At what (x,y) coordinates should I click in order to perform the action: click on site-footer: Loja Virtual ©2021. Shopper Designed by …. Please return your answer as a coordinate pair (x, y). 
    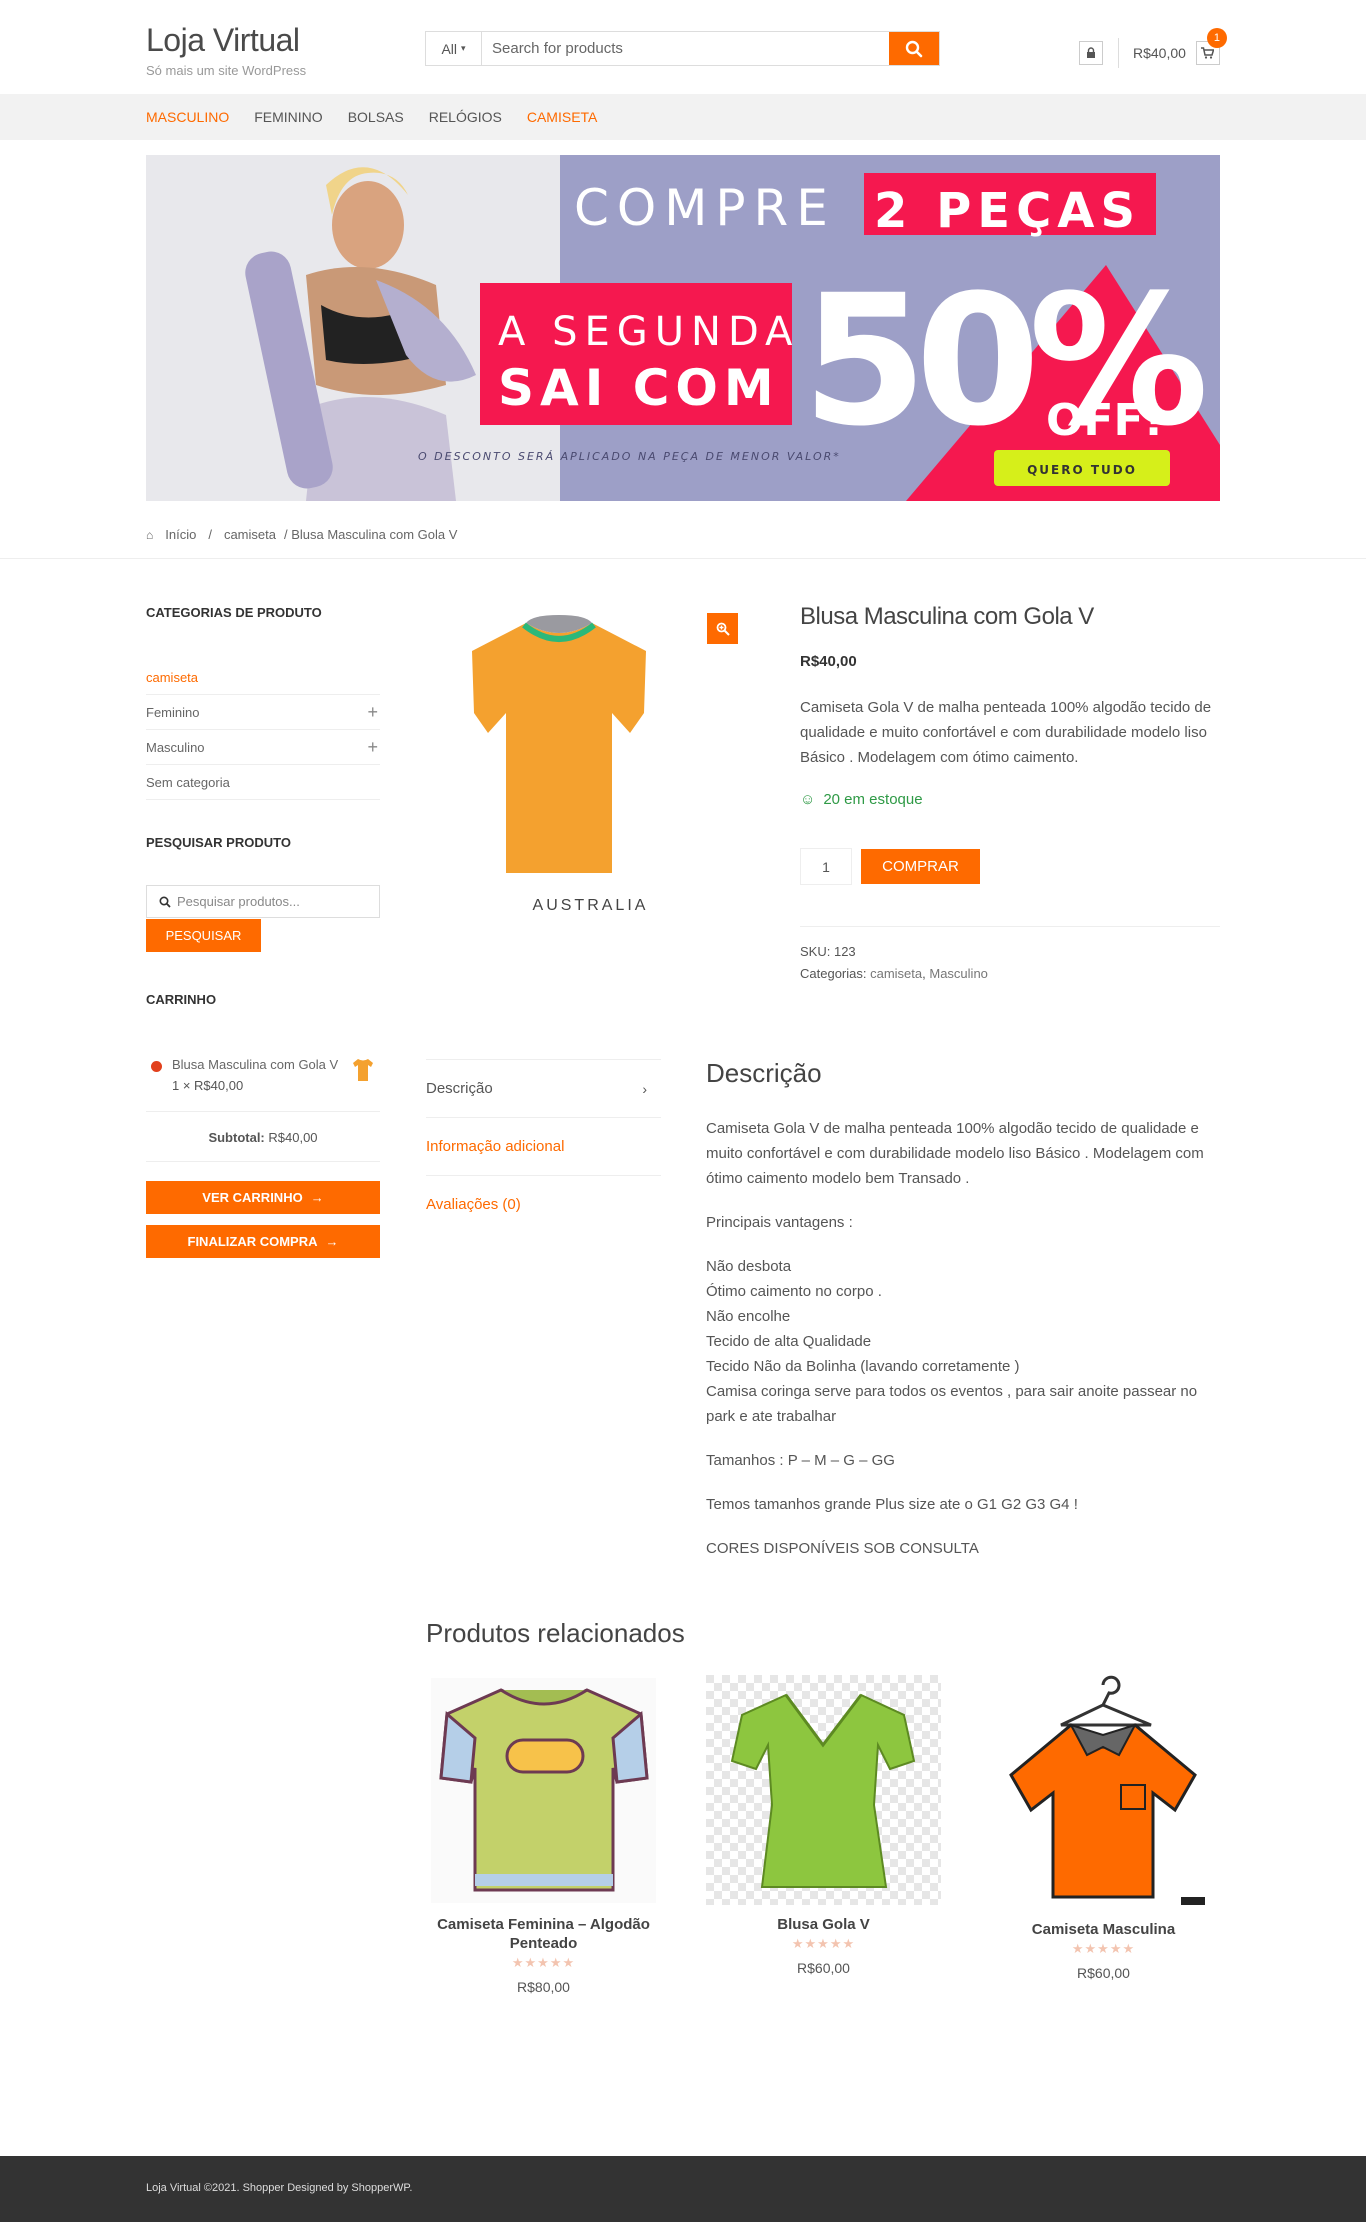
    Looking at the image, I should click on (683, 2189).